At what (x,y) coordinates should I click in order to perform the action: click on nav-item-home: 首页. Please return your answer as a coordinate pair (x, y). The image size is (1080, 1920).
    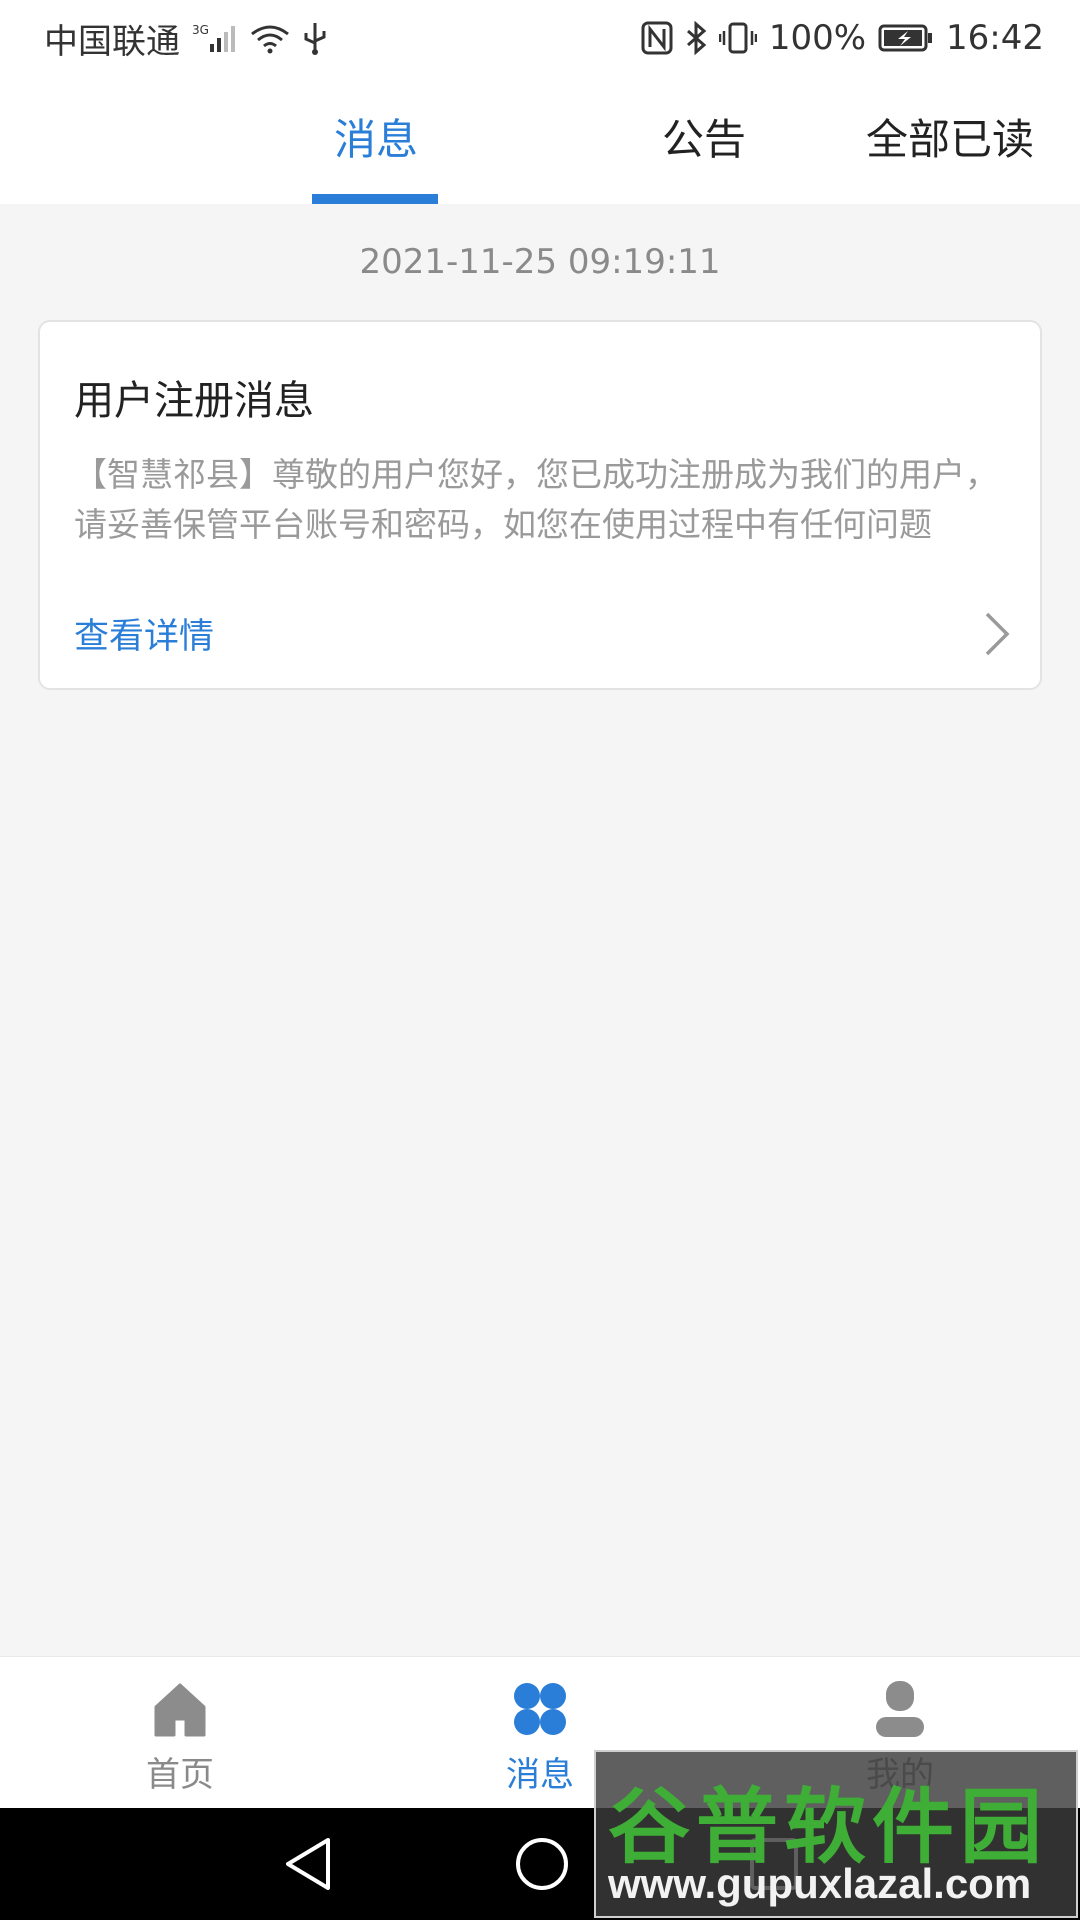
    Looking at the image, I should click on (180, 1737).